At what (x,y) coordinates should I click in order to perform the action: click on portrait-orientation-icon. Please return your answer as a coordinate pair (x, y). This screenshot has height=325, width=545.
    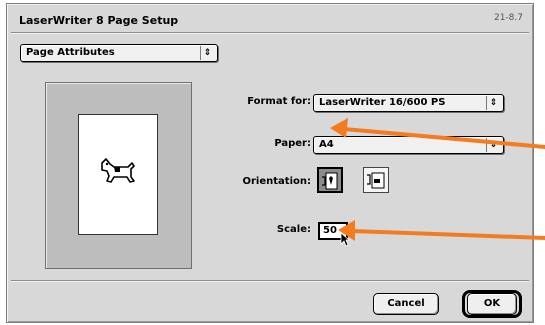
    Looking at the image, I should click on (330, 181).